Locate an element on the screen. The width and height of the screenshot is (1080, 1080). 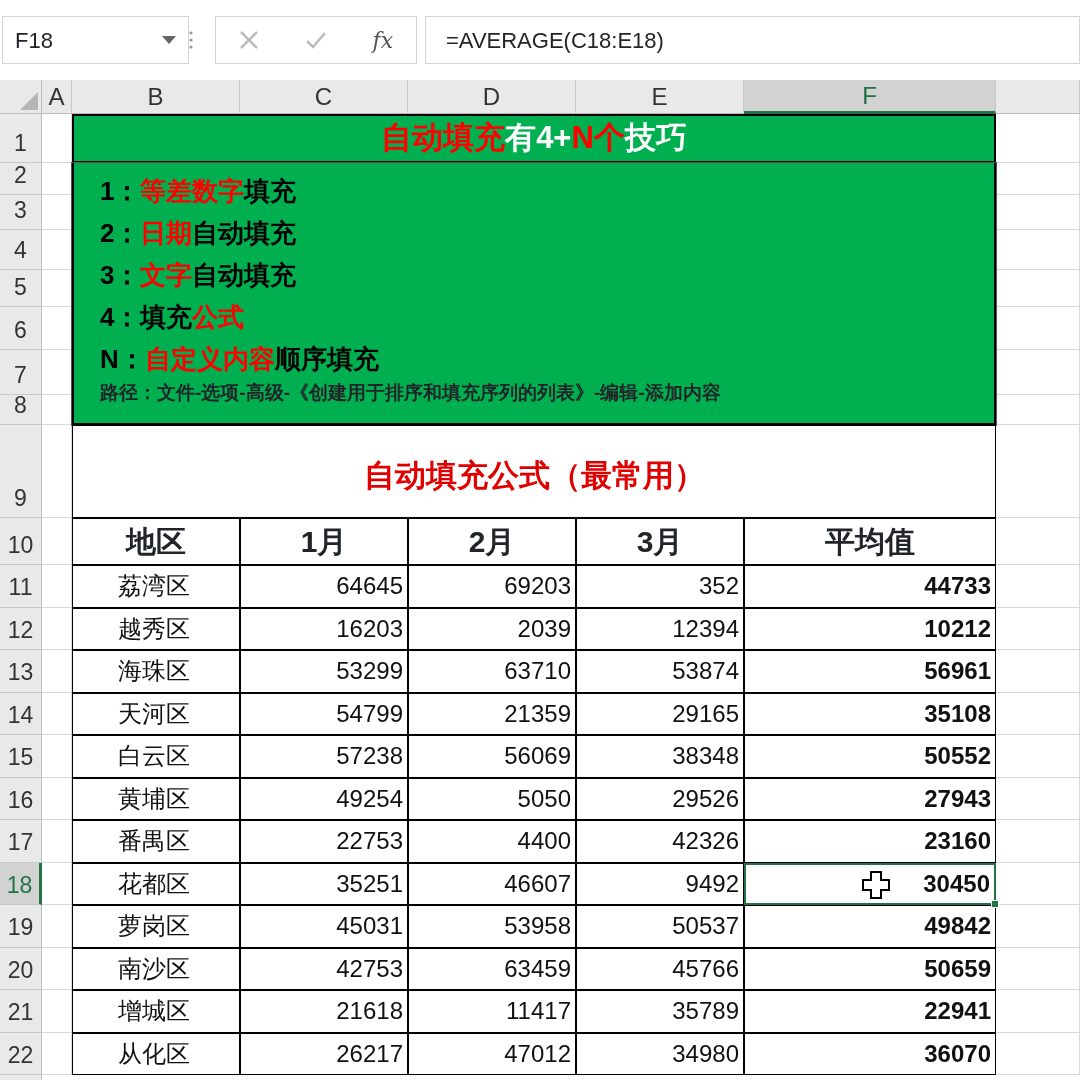
title-text: 技巧 is located at coordinates (655, 138).